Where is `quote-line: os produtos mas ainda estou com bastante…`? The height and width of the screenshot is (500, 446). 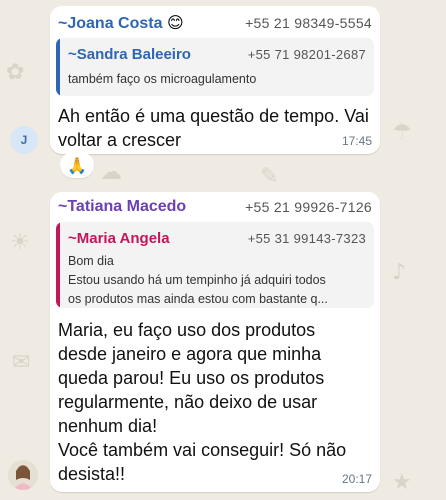 quote-line: os produtos mas ainda estou com bastante… is located at coordinates (198, 299).